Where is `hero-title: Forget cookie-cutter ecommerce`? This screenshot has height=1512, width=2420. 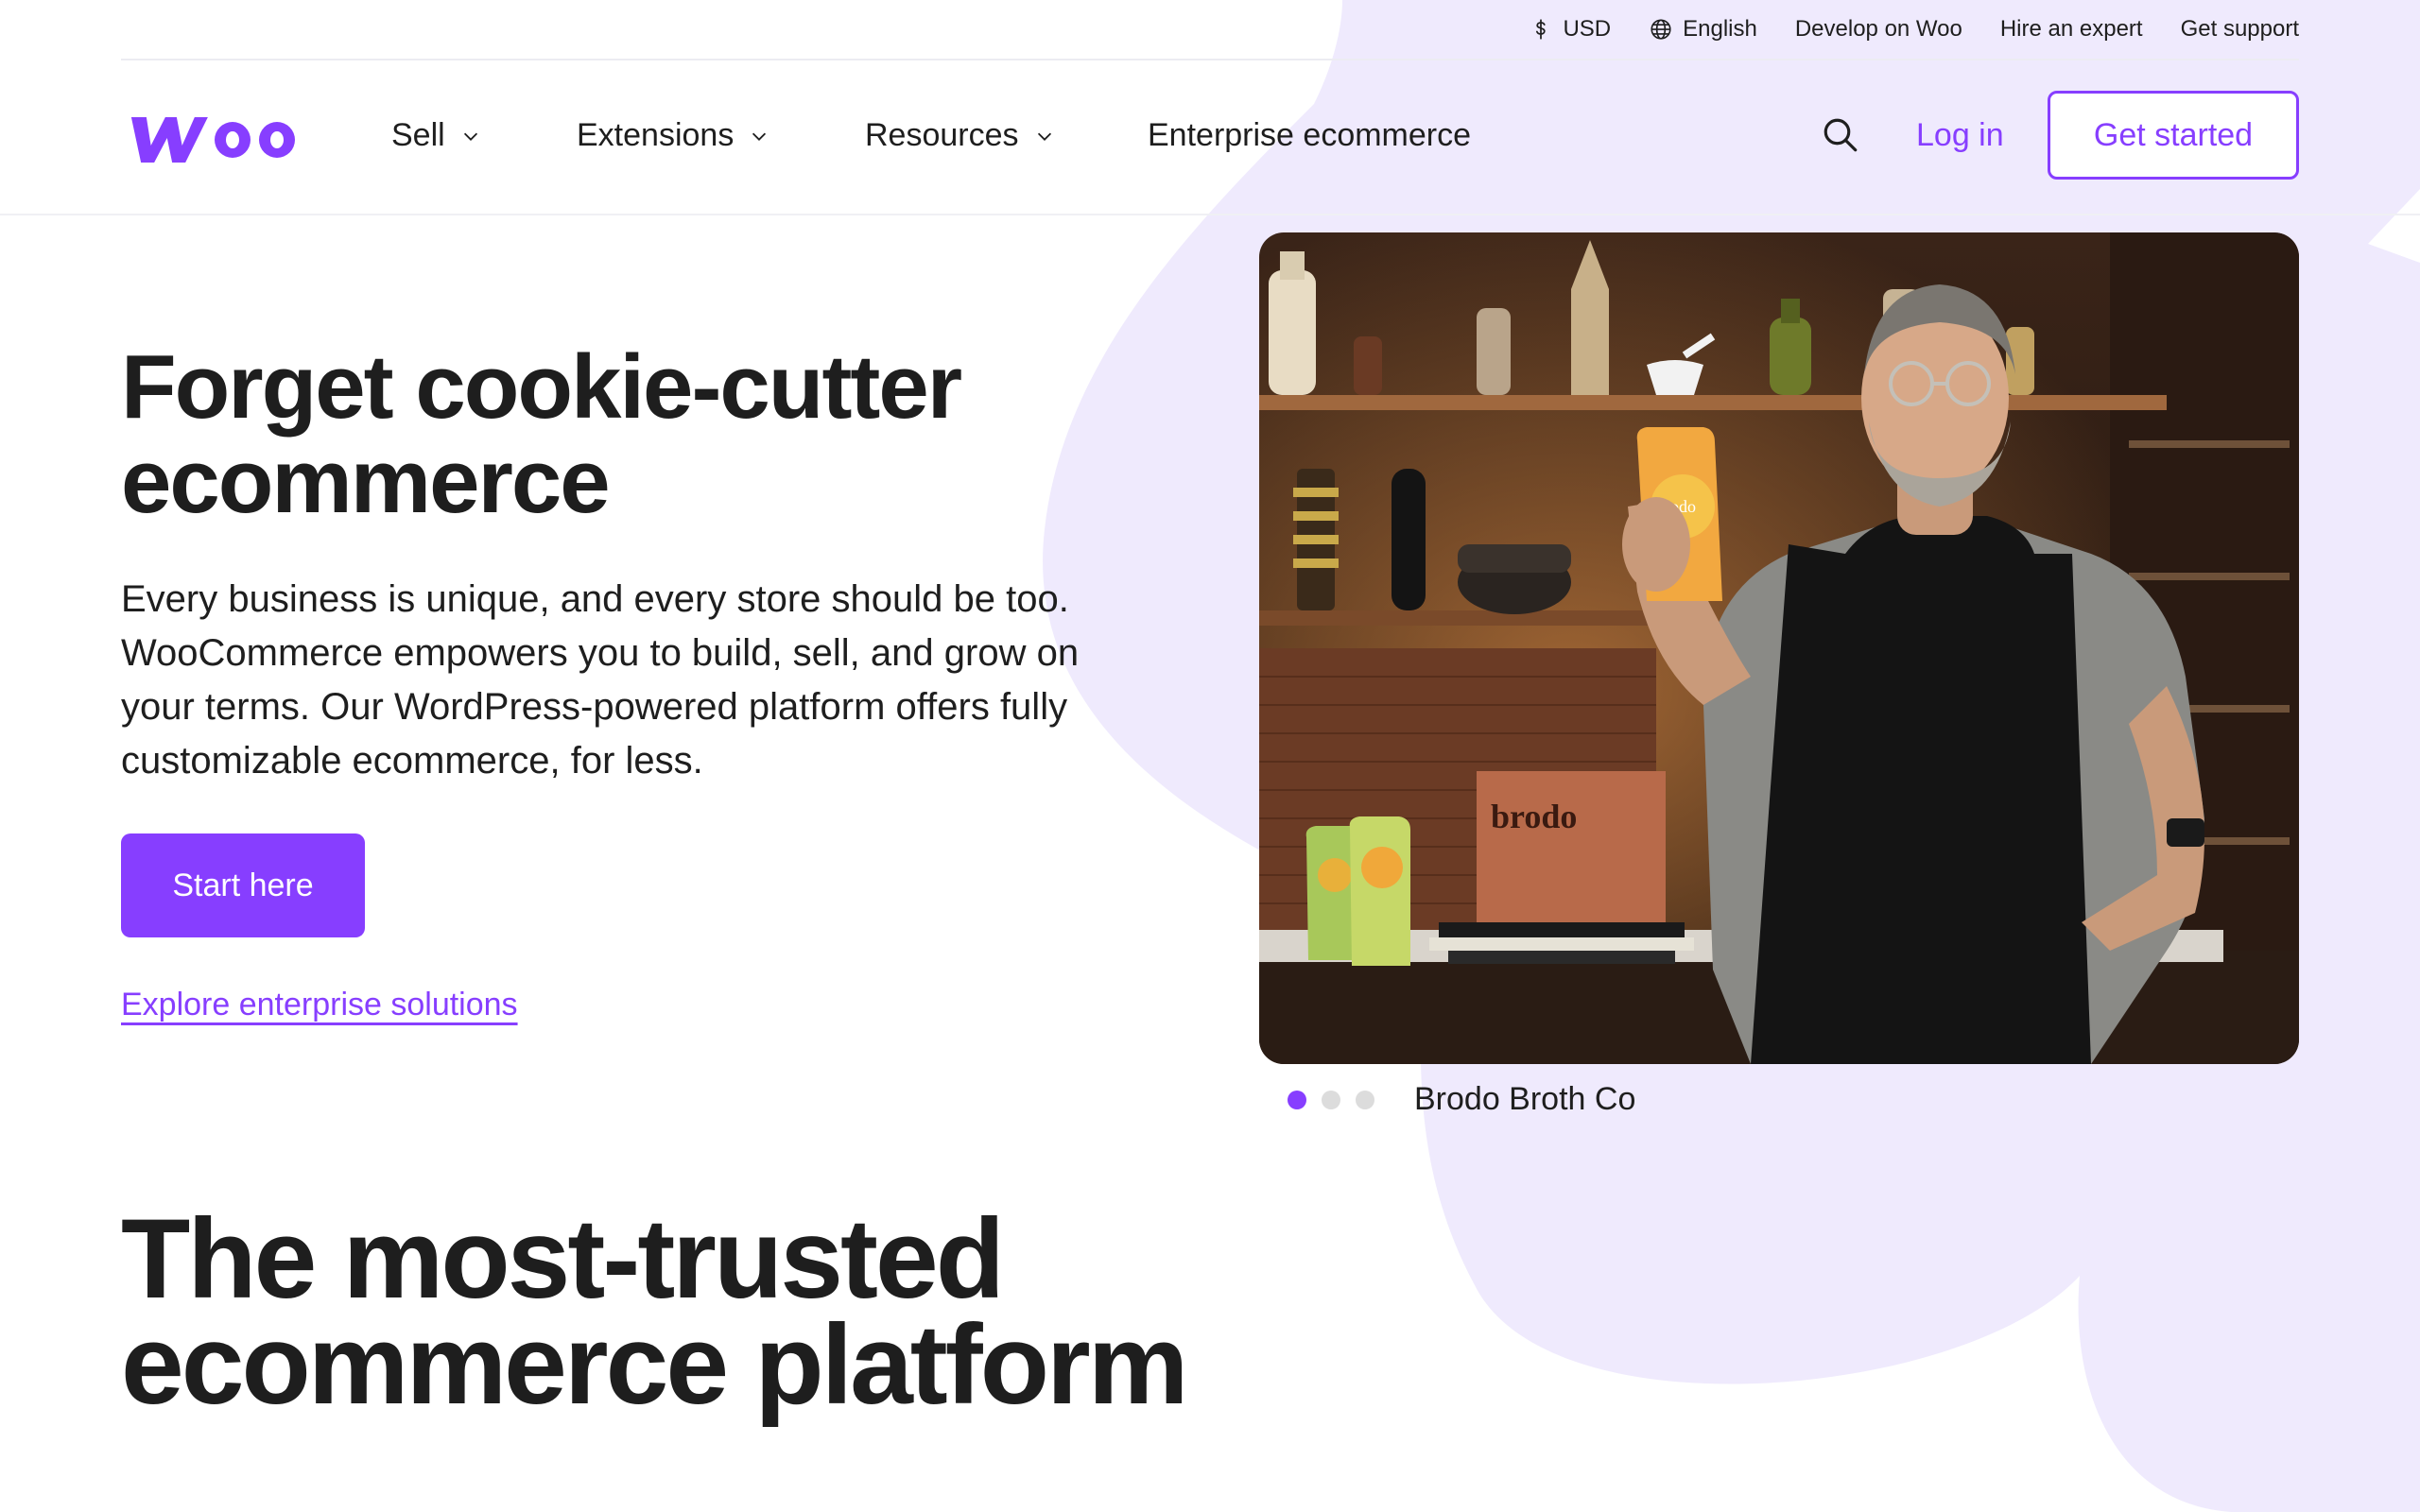 hero-title: Forget cookie-cutter ecommerce is located at coordinates (541, 434).